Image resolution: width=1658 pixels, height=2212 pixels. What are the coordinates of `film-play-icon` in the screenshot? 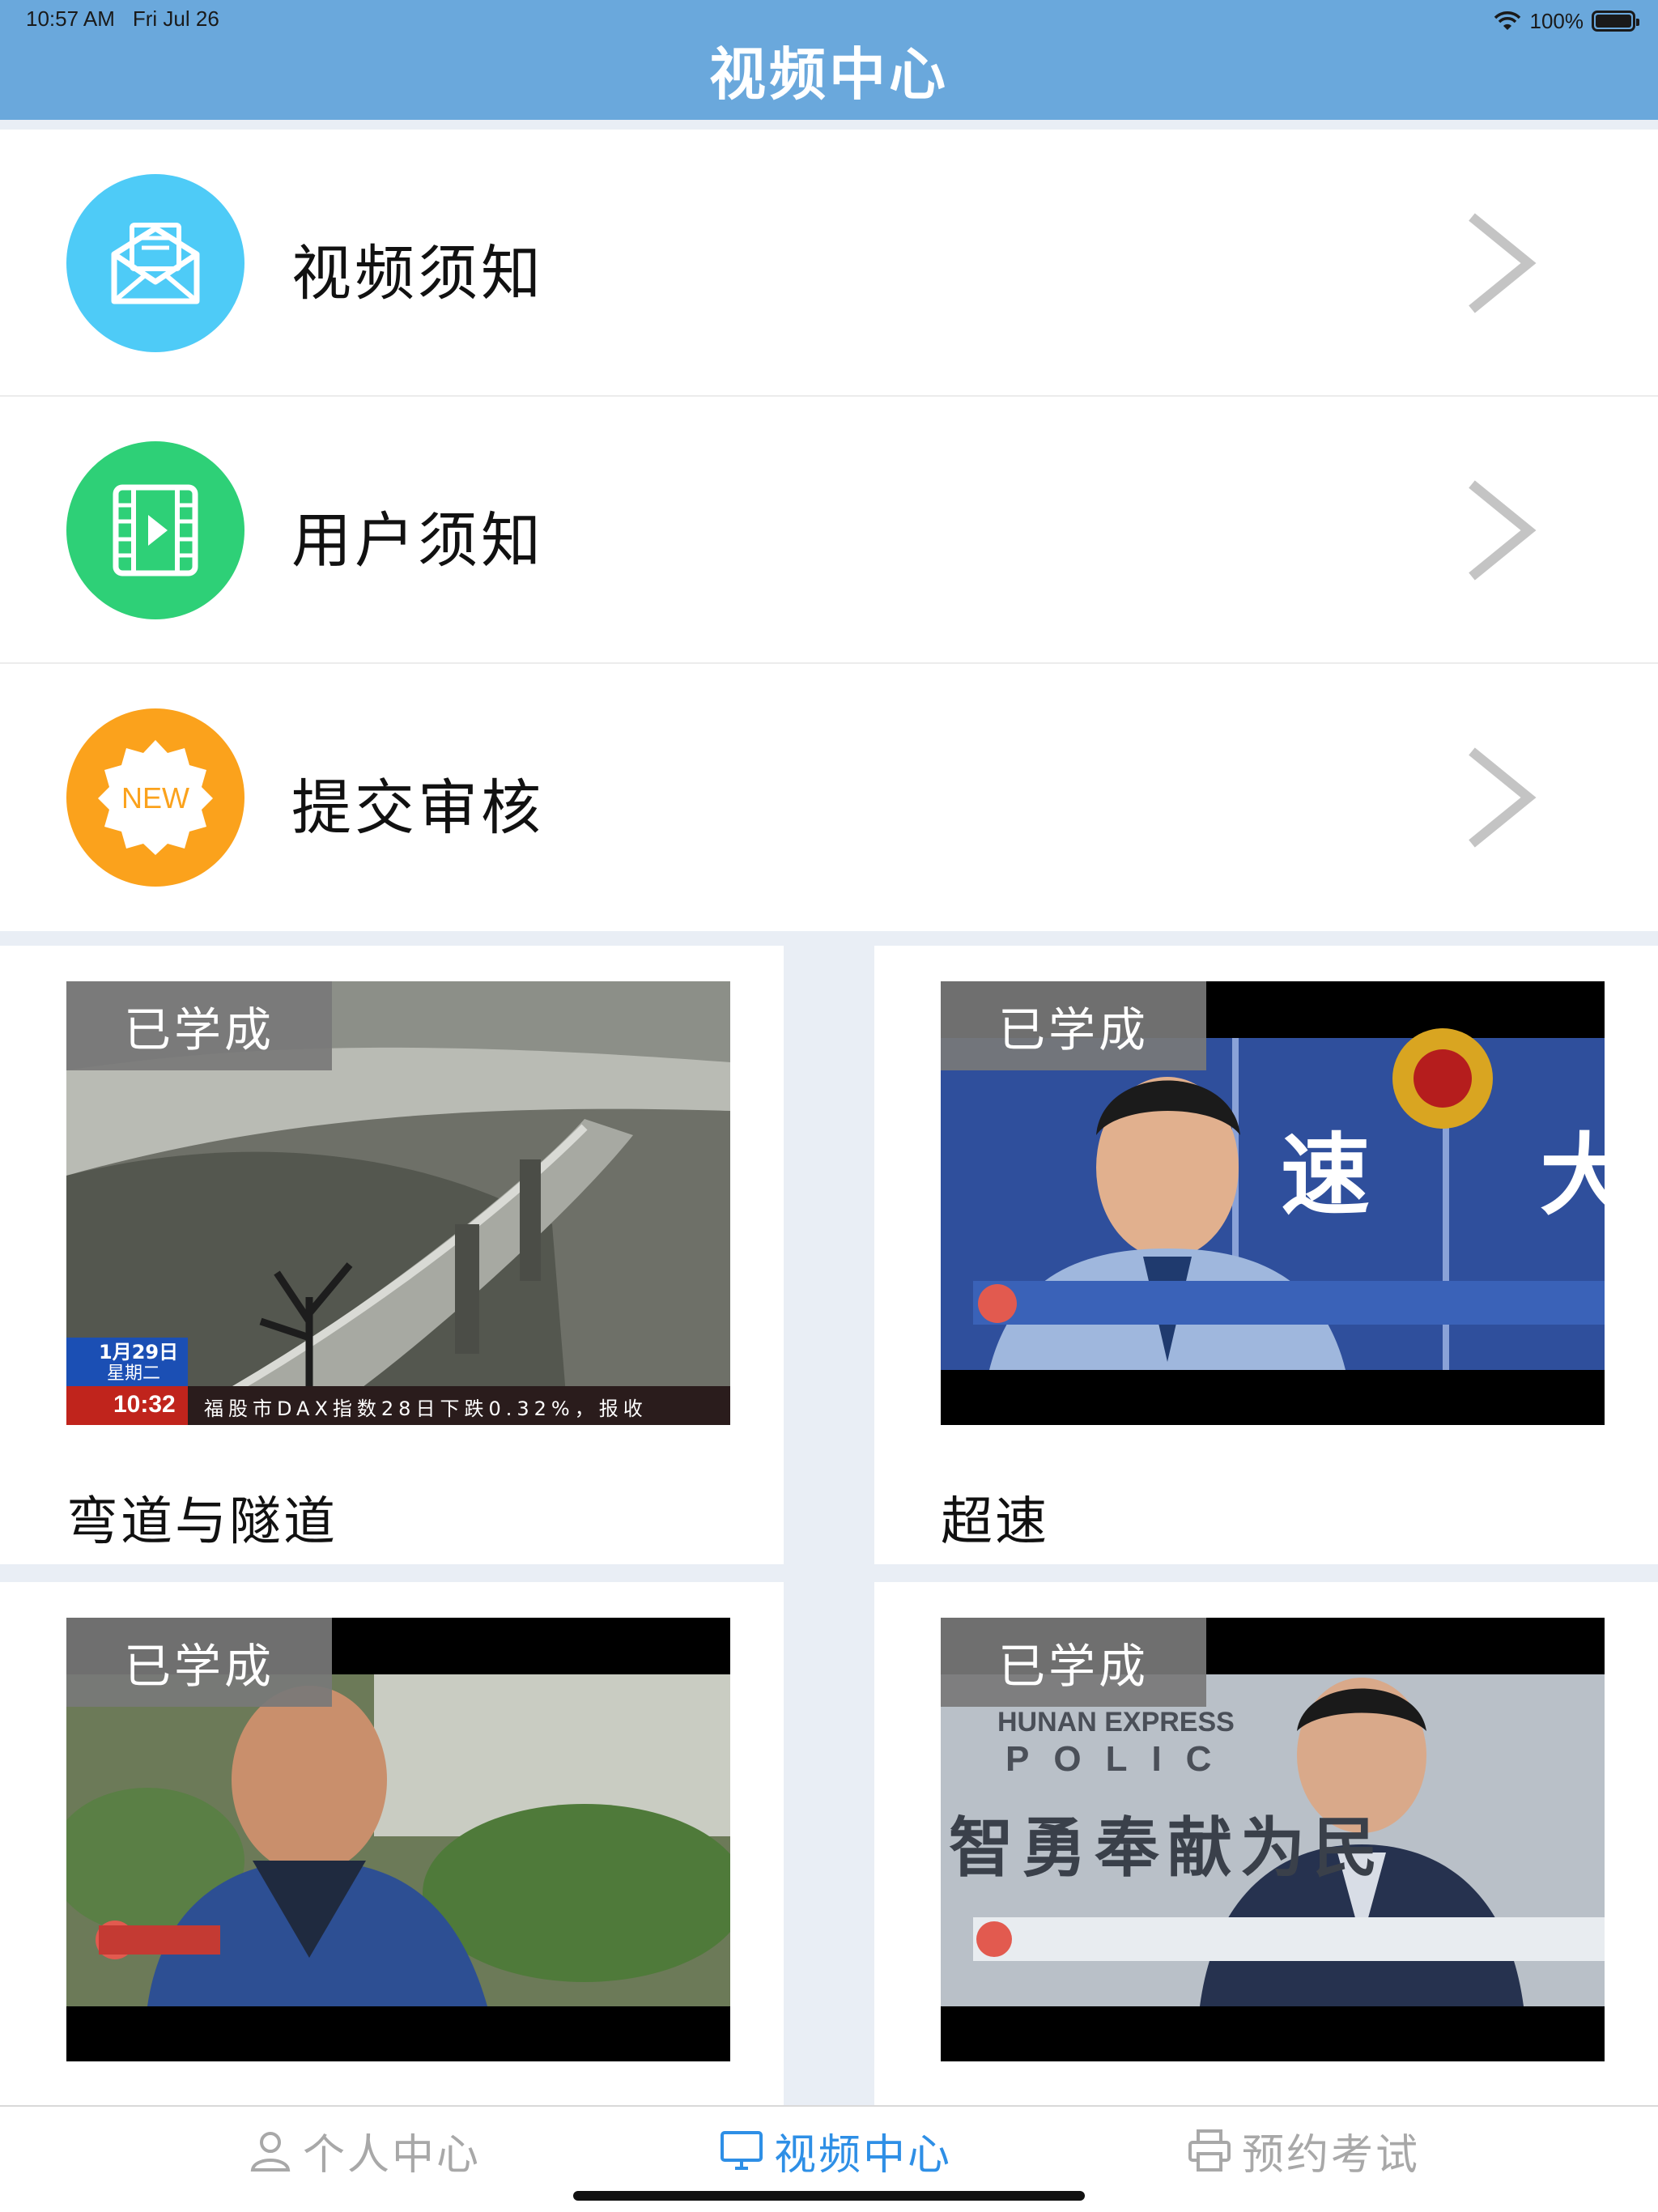 It's located at (155, 530).